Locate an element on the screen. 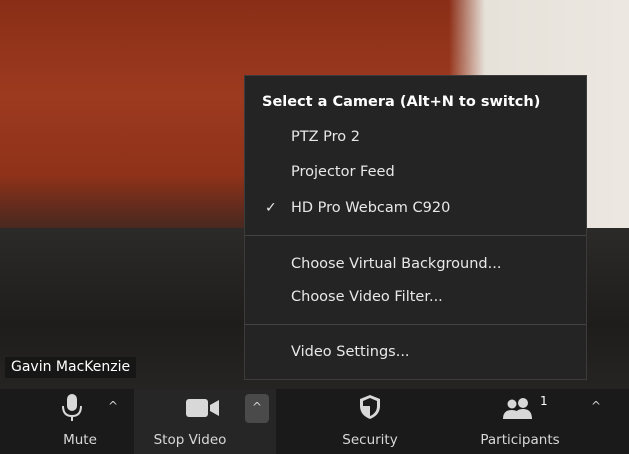 This screenshot has width=629, height=454. participants-options-caret: ^ is located at coordinates (596, 406).